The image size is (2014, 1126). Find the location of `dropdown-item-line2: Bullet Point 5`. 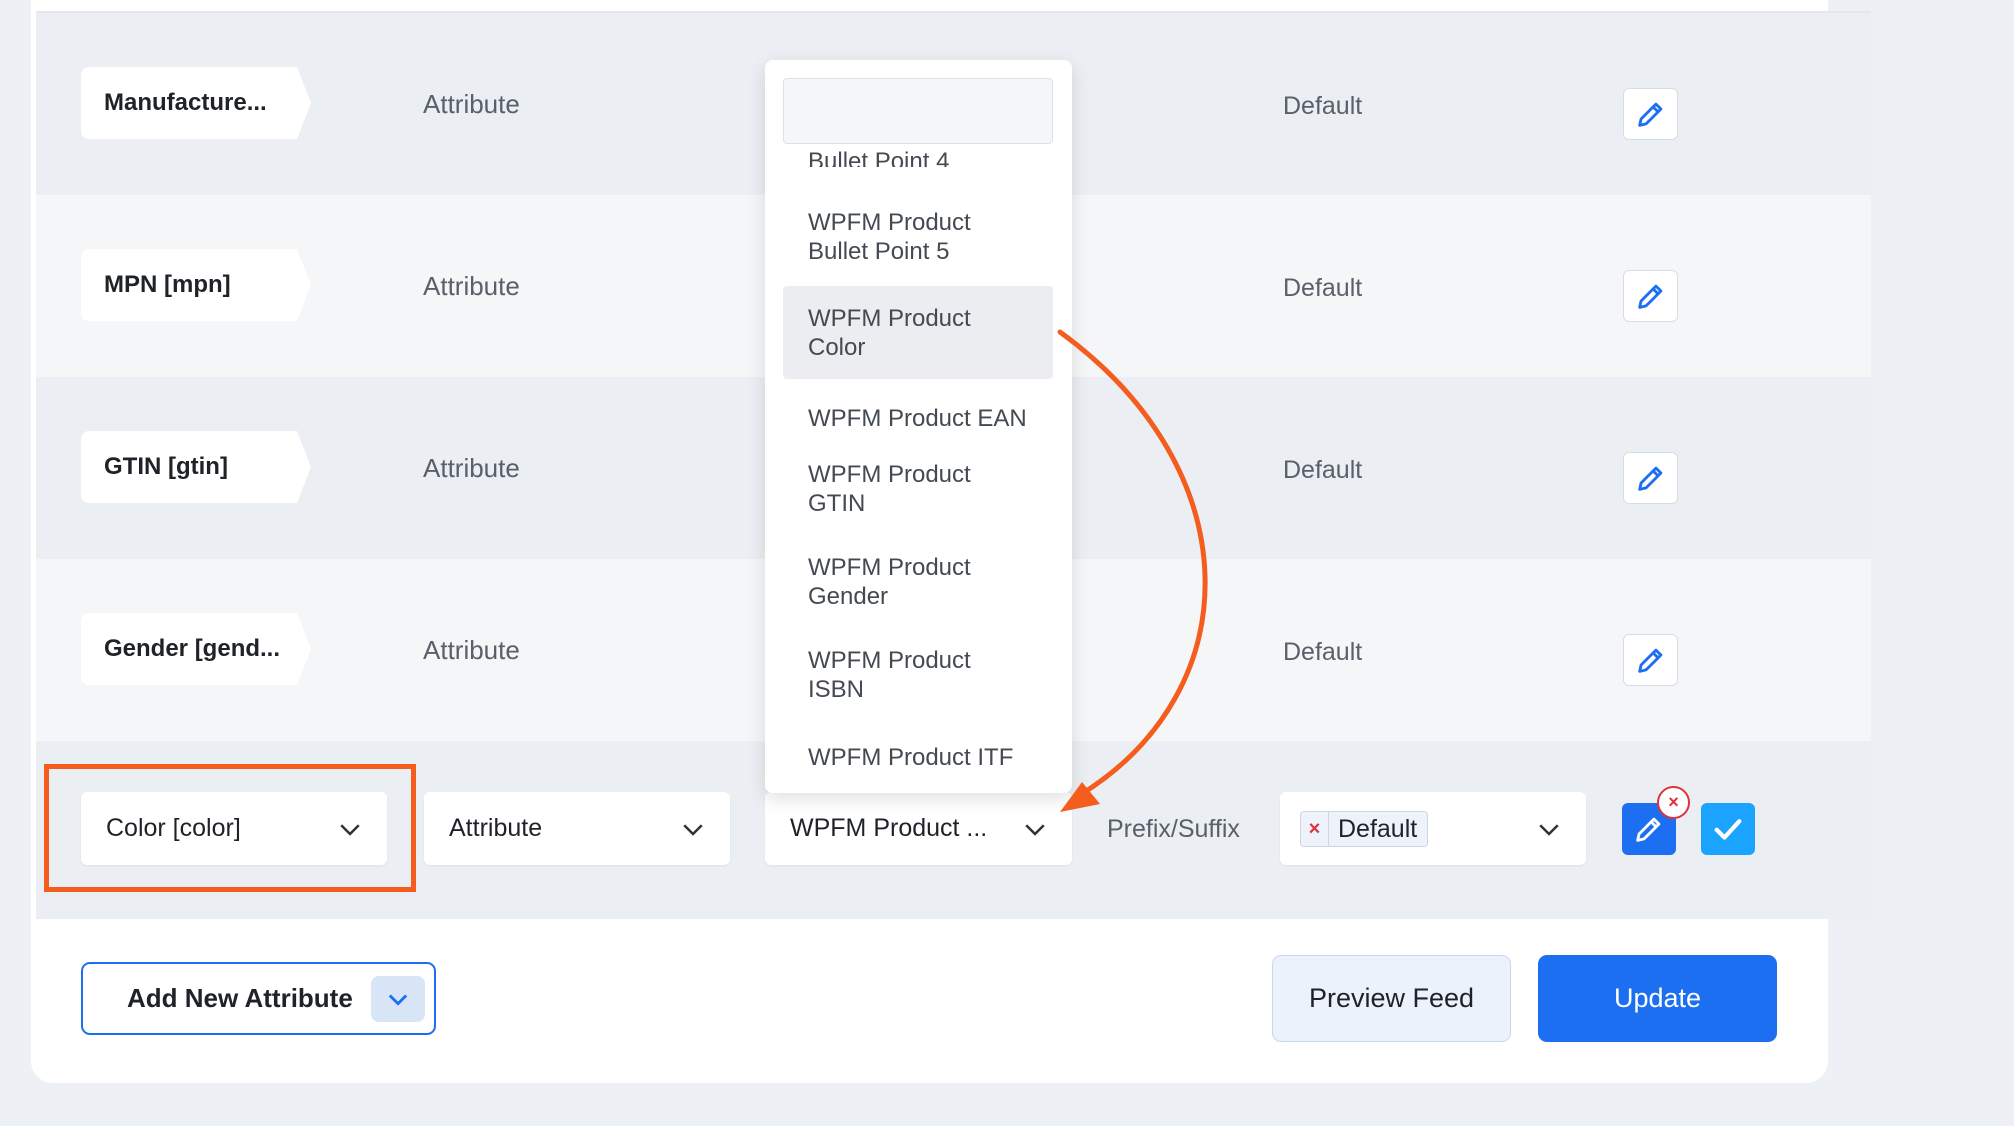

dropdown-item-line2: Bullet Point 5 is located at coordinates (879, 251).